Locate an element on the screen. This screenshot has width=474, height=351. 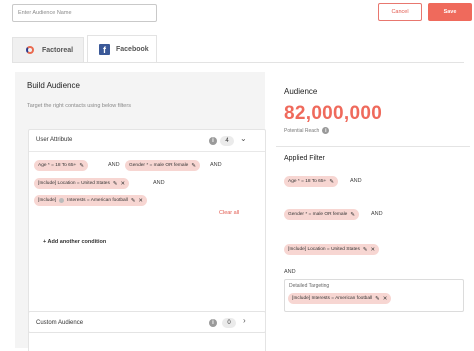
filter-chip-age: Age * = 18 To 65+ ✎ is located at coordinates (61, 165).